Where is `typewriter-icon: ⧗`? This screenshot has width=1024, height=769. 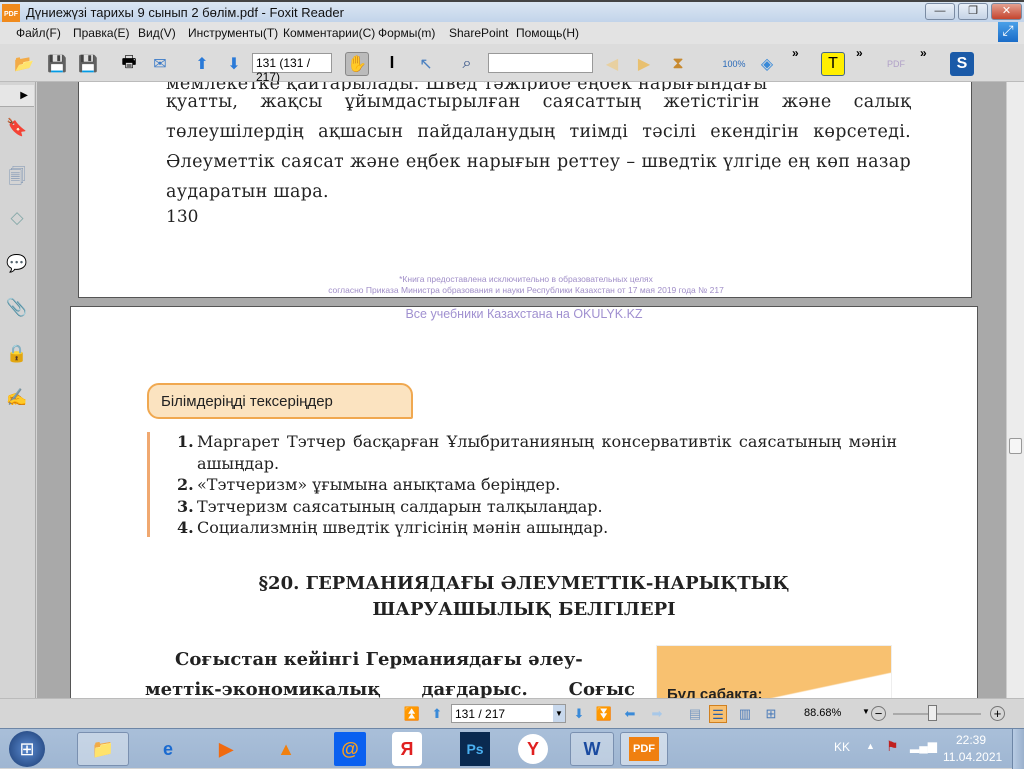
typewriter-icon: ⧗ is located at coordinates (678, 64).